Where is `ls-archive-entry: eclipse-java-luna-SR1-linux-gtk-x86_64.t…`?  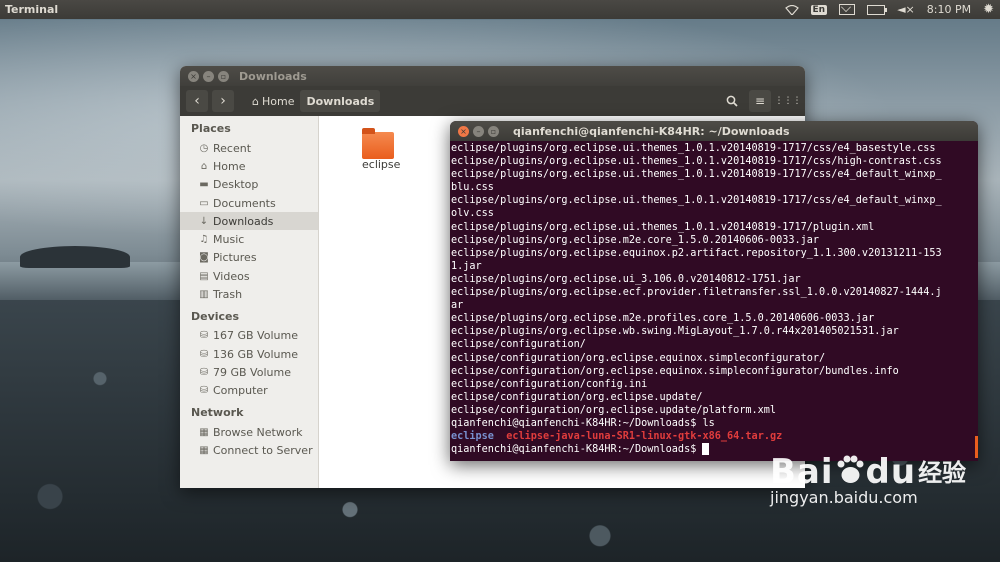
ls-archive-entry: eclipse-java-luna-SR1-linux-gtk-x86_64.t… is located at coordinates (644, 437).